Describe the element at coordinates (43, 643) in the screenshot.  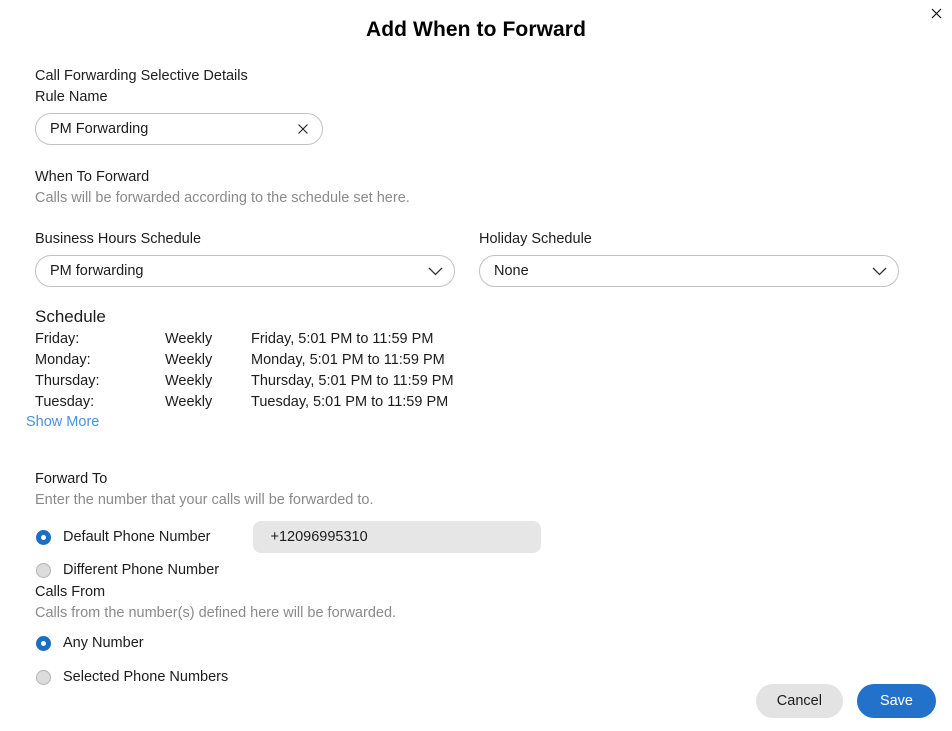
I see `radio-any-number` at that location.